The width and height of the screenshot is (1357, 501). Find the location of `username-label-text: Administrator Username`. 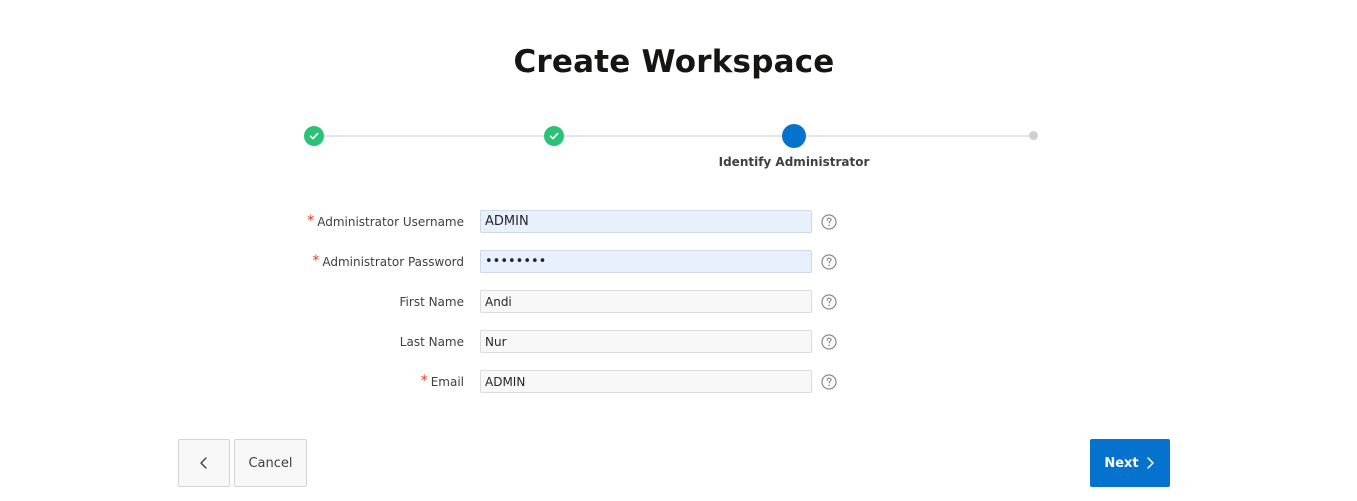

username-label-text: Administrator Username is located at coordinates (390, 222).